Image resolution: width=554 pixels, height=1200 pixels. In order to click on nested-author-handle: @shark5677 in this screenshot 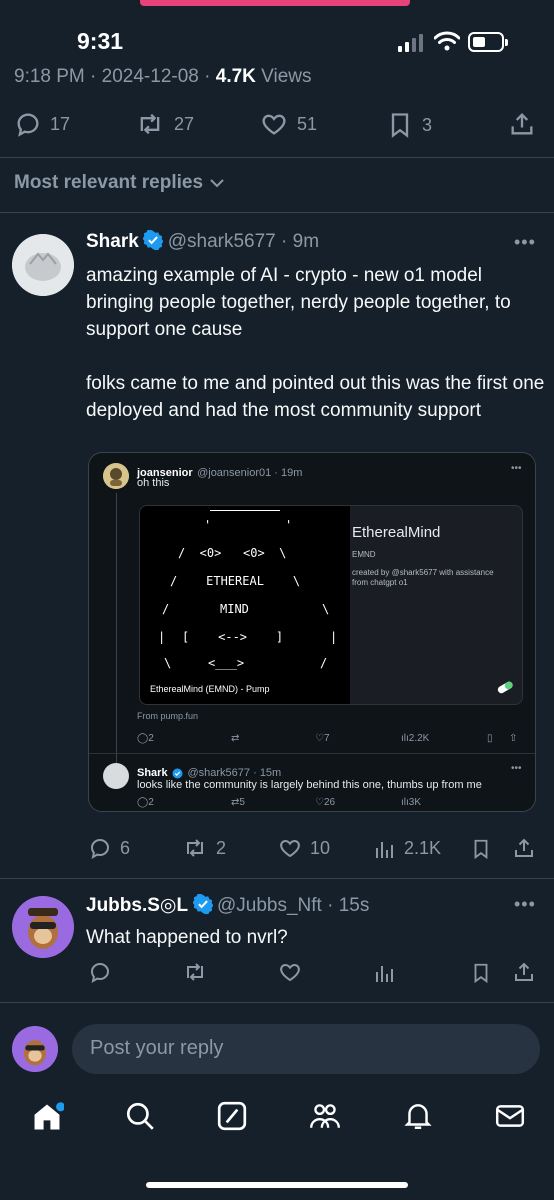, I will do `click(219, 773)`.